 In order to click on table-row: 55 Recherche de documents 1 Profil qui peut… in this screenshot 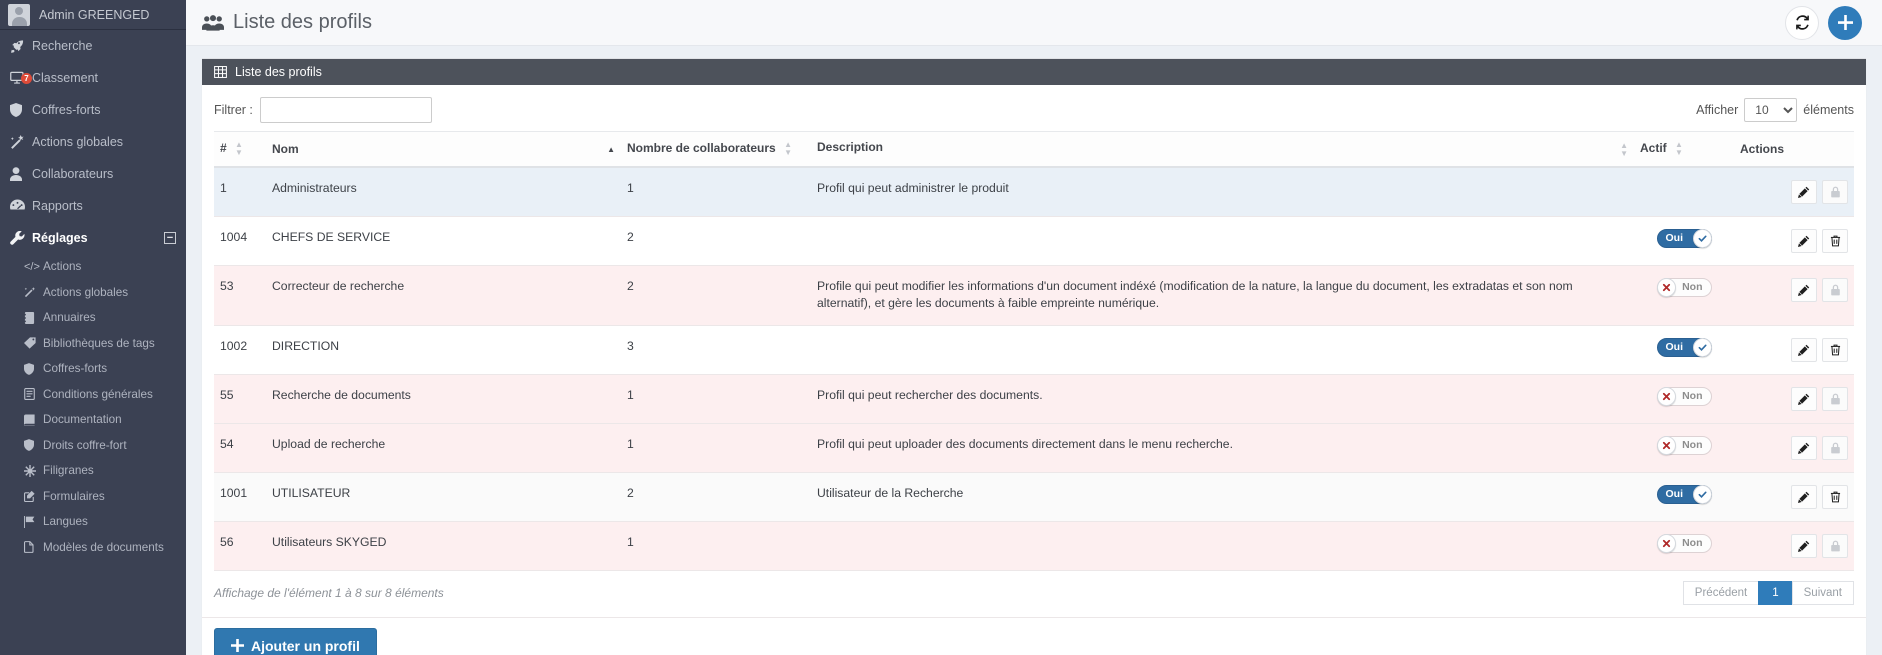, I will do `click(1034, 399)`.